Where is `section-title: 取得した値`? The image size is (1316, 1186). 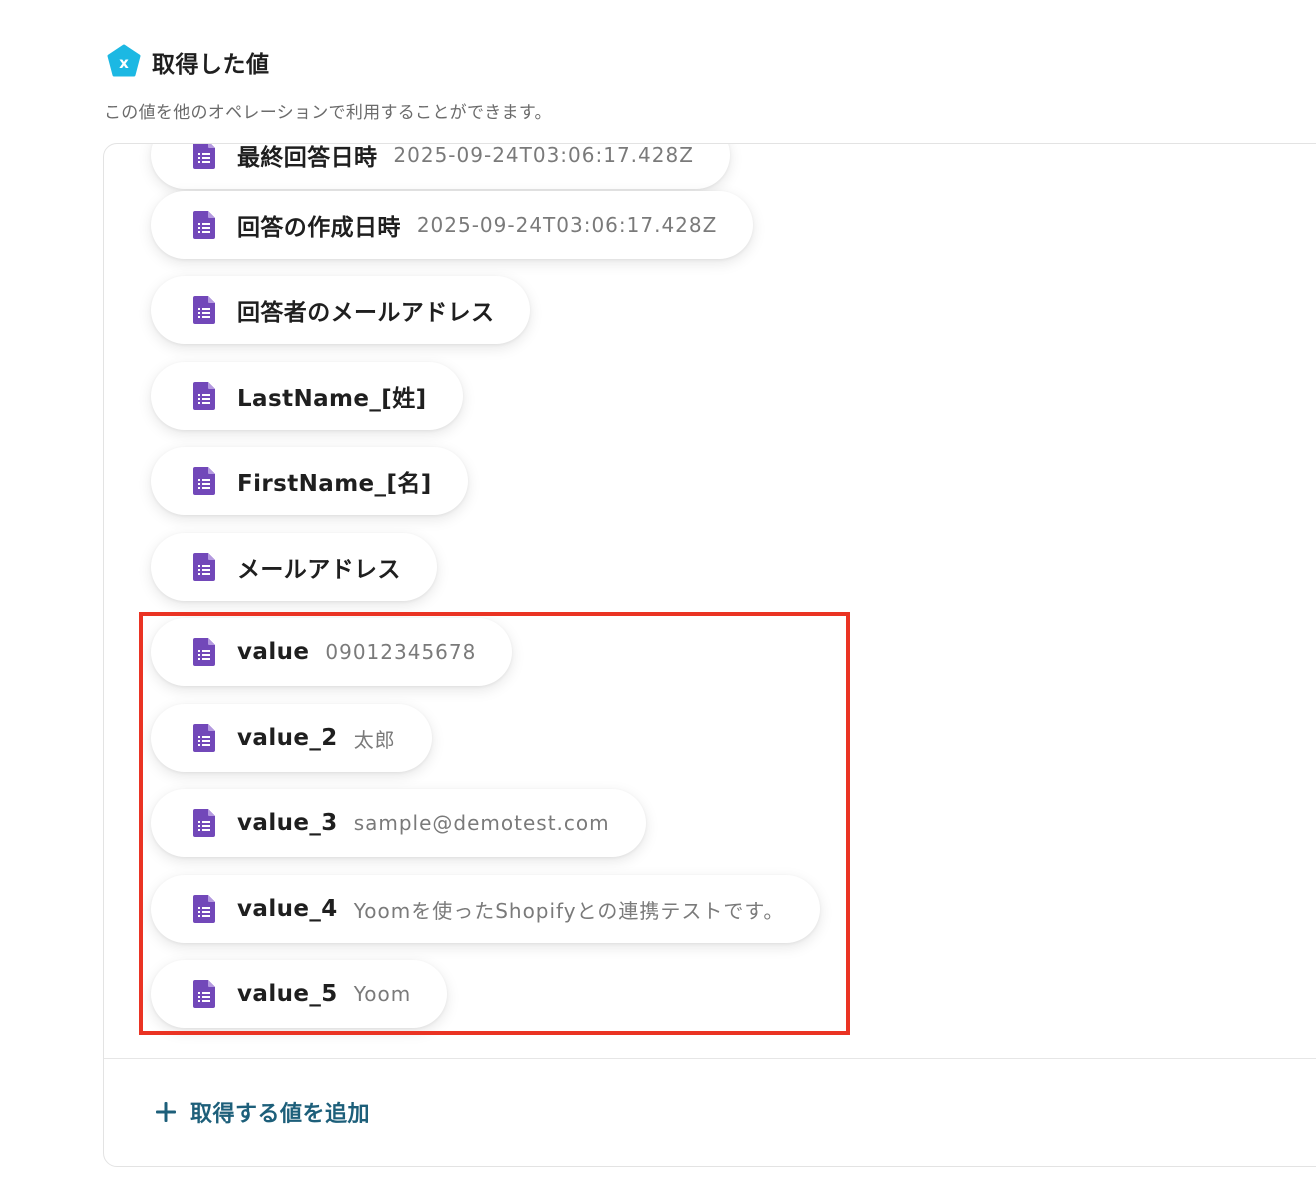
section-title: 取得した値 is located at coordinates (211, 65).